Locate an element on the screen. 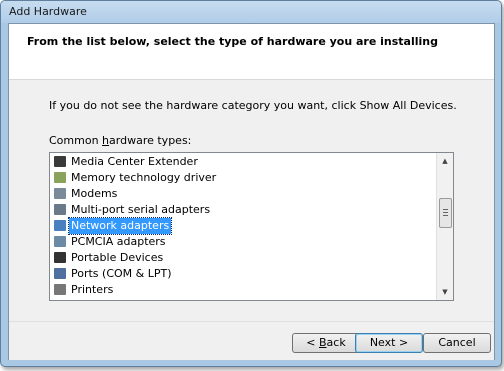 The image size is (504, 371). list-item-label: Memory technology driver is located at coordinates (144, 177).